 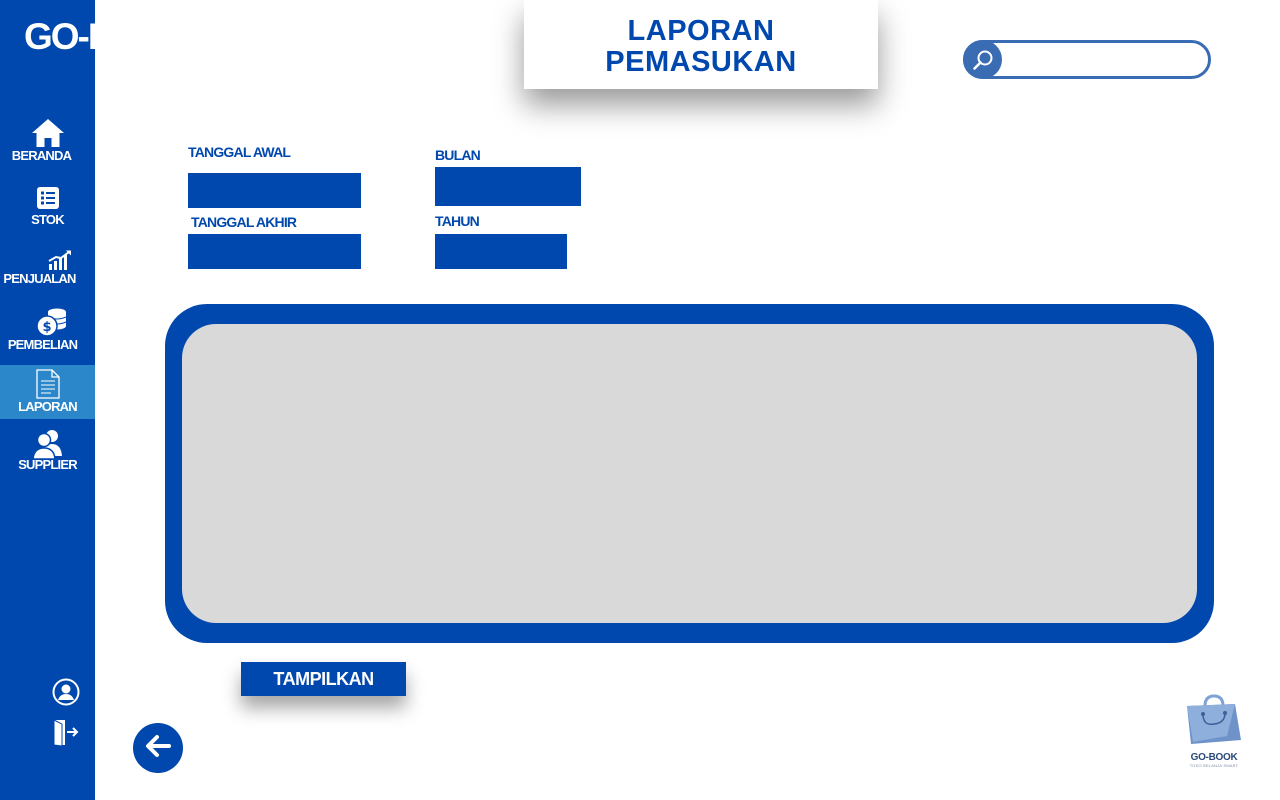 I want to click on sidebar-item-supplier: SUPPLIER, so click(x=47, y=450).